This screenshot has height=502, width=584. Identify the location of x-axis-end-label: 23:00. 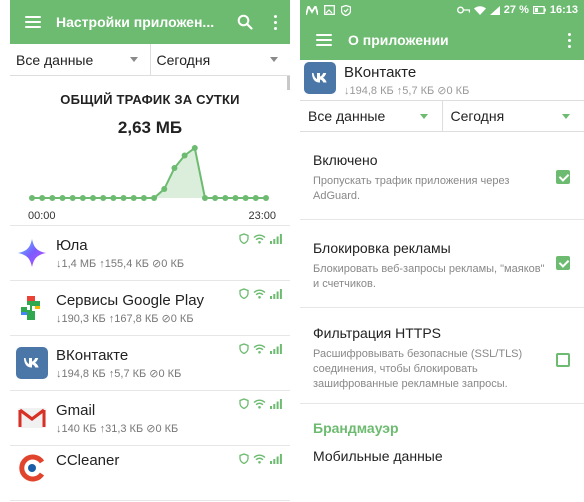
(262, 216).